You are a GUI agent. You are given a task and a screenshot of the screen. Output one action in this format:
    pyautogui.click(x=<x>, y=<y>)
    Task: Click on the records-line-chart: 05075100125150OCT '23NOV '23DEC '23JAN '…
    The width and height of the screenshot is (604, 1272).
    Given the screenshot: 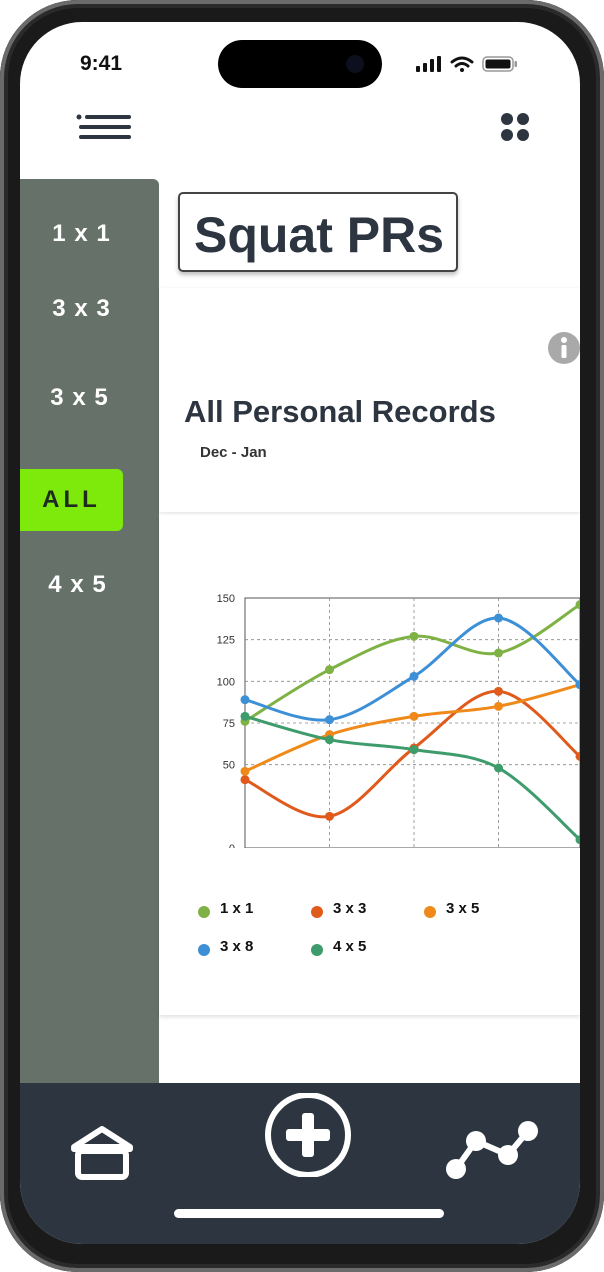 What is the action you would take?
    pyautogui.click(x=398, y=720)
    